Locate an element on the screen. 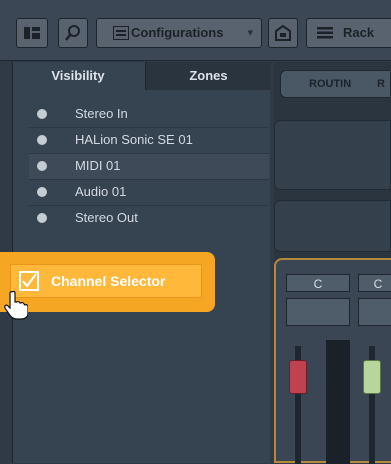  rack-label: Rack is located at coordinates (359, 32).